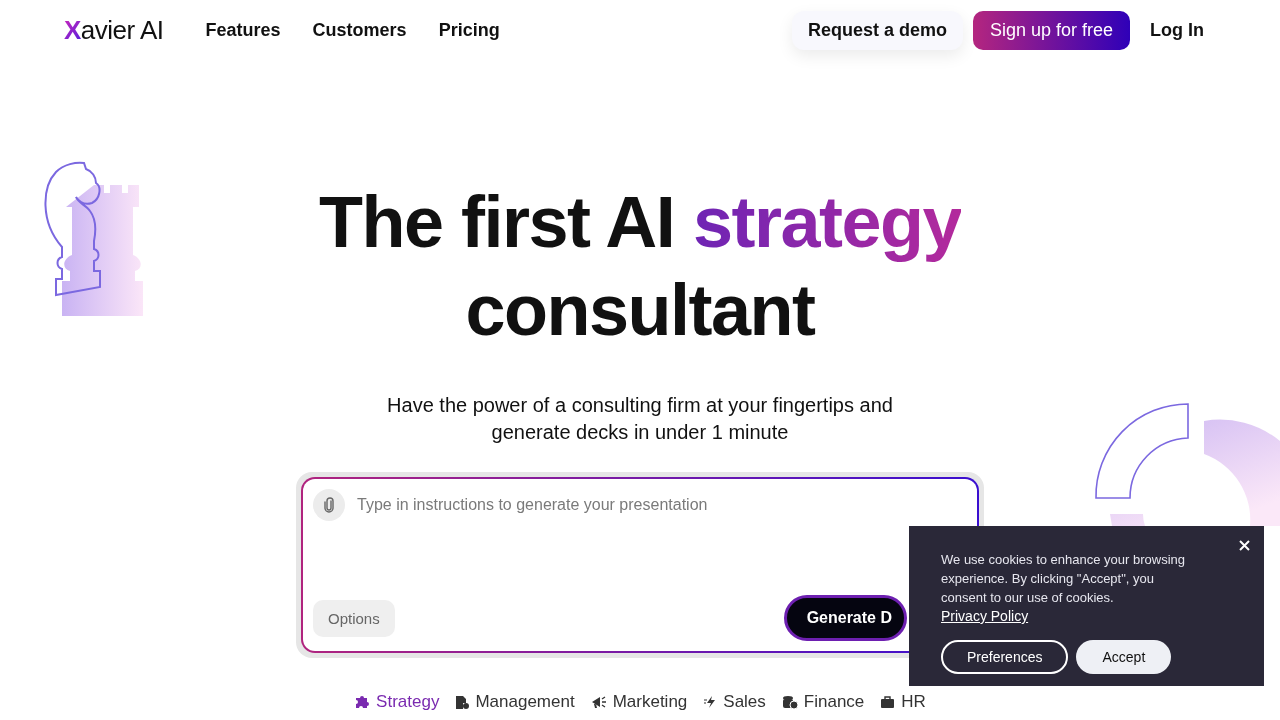 This screenshot has height=720, width=1280. What do you see at coordinates (888, 702) in the screenshot?
I see `briefcase-icon` at bounding box center [888, 702].